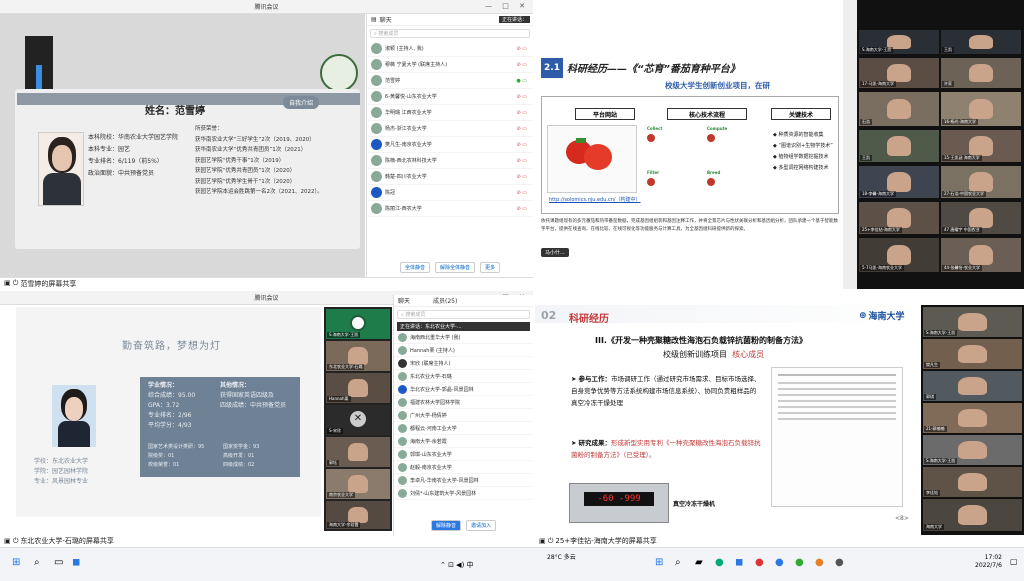 This screenshot has width=1024, height=581. I want to click on section-title: 科研经历, so click(589, 319).